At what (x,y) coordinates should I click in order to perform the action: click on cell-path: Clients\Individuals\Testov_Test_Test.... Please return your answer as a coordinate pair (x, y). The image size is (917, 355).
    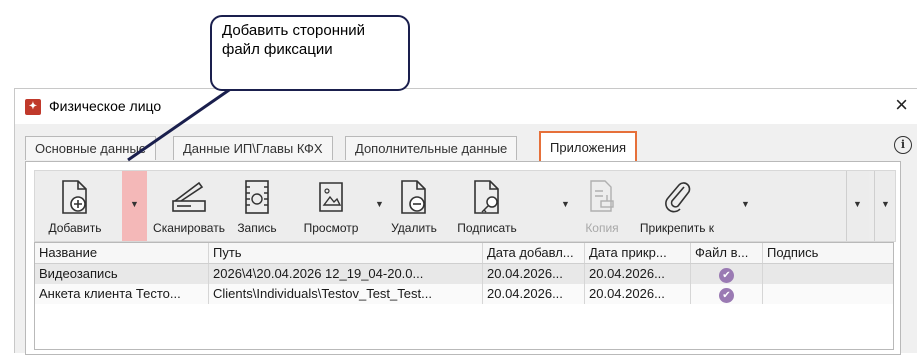
    Looking at the image, I should click on (346, 294).